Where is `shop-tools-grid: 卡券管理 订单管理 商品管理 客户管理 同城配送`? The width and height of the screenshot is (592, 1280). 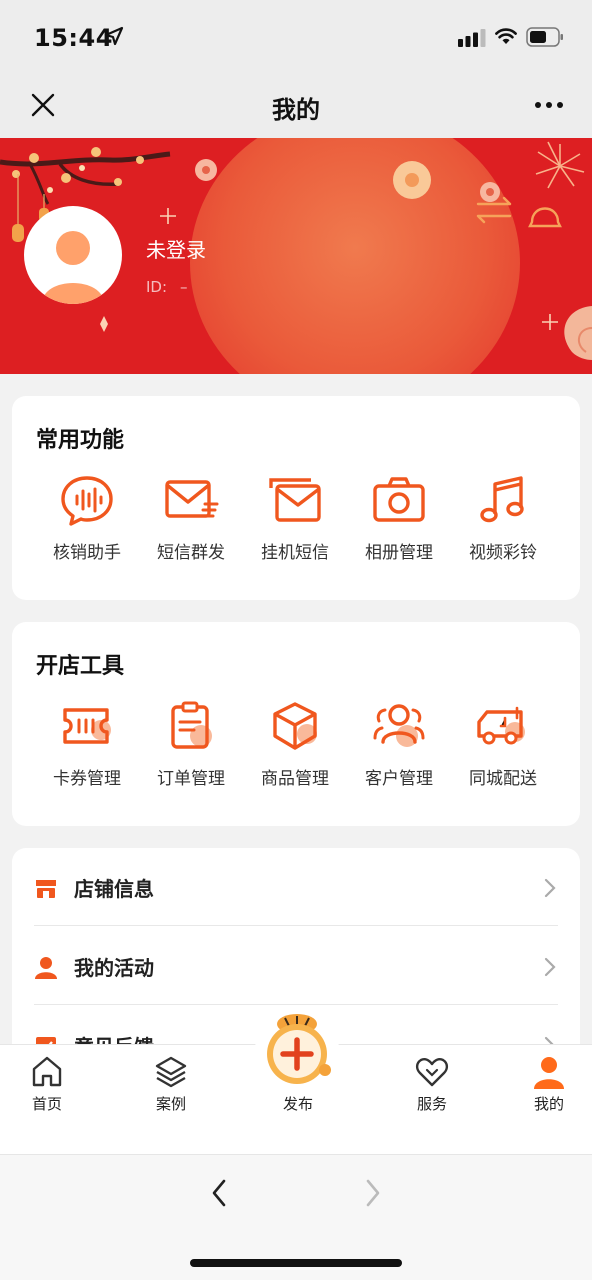 shop-tools-grid: 卡券管理 订单管理 商品管理 客户管理 同城配送 is located at coordinates (296, 750).